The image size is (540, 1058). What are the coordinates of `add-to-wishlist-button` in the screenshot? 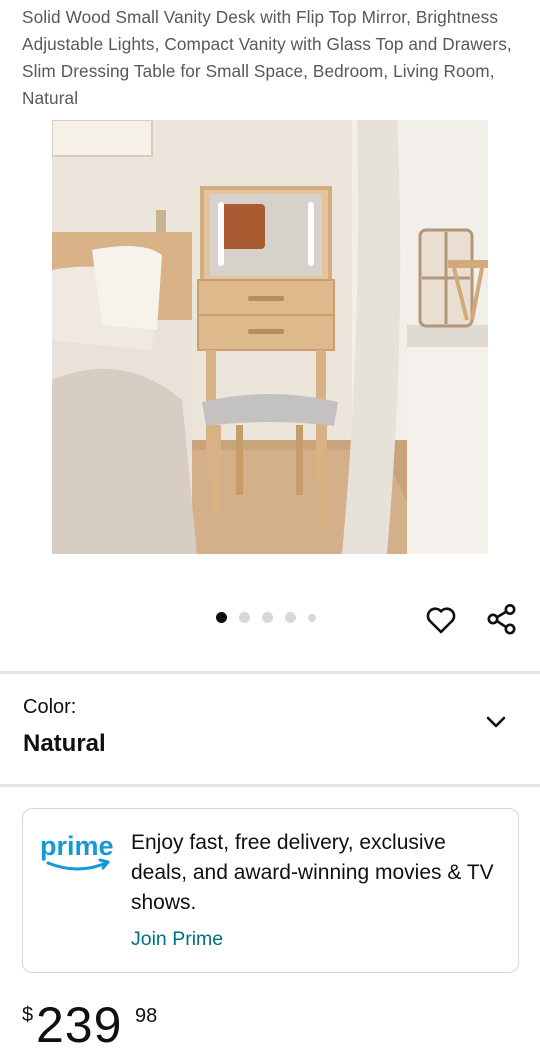 It's located at (441, 620).